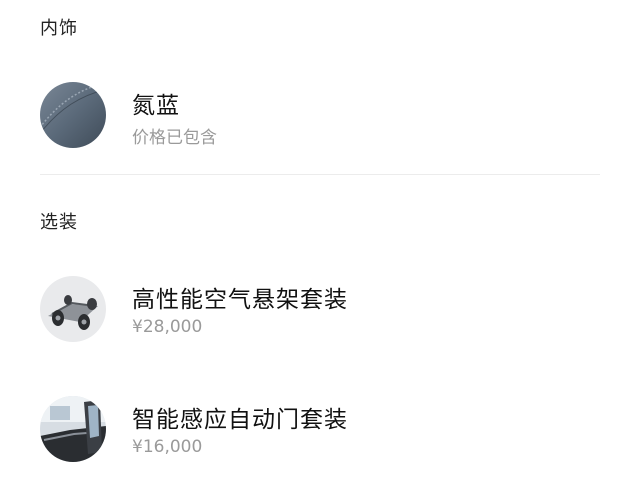  What do you see at coordinates (240, 420) in the screenshot?
I see `option-name: 智能感应自动门套装` at bounding box center [240, 420].